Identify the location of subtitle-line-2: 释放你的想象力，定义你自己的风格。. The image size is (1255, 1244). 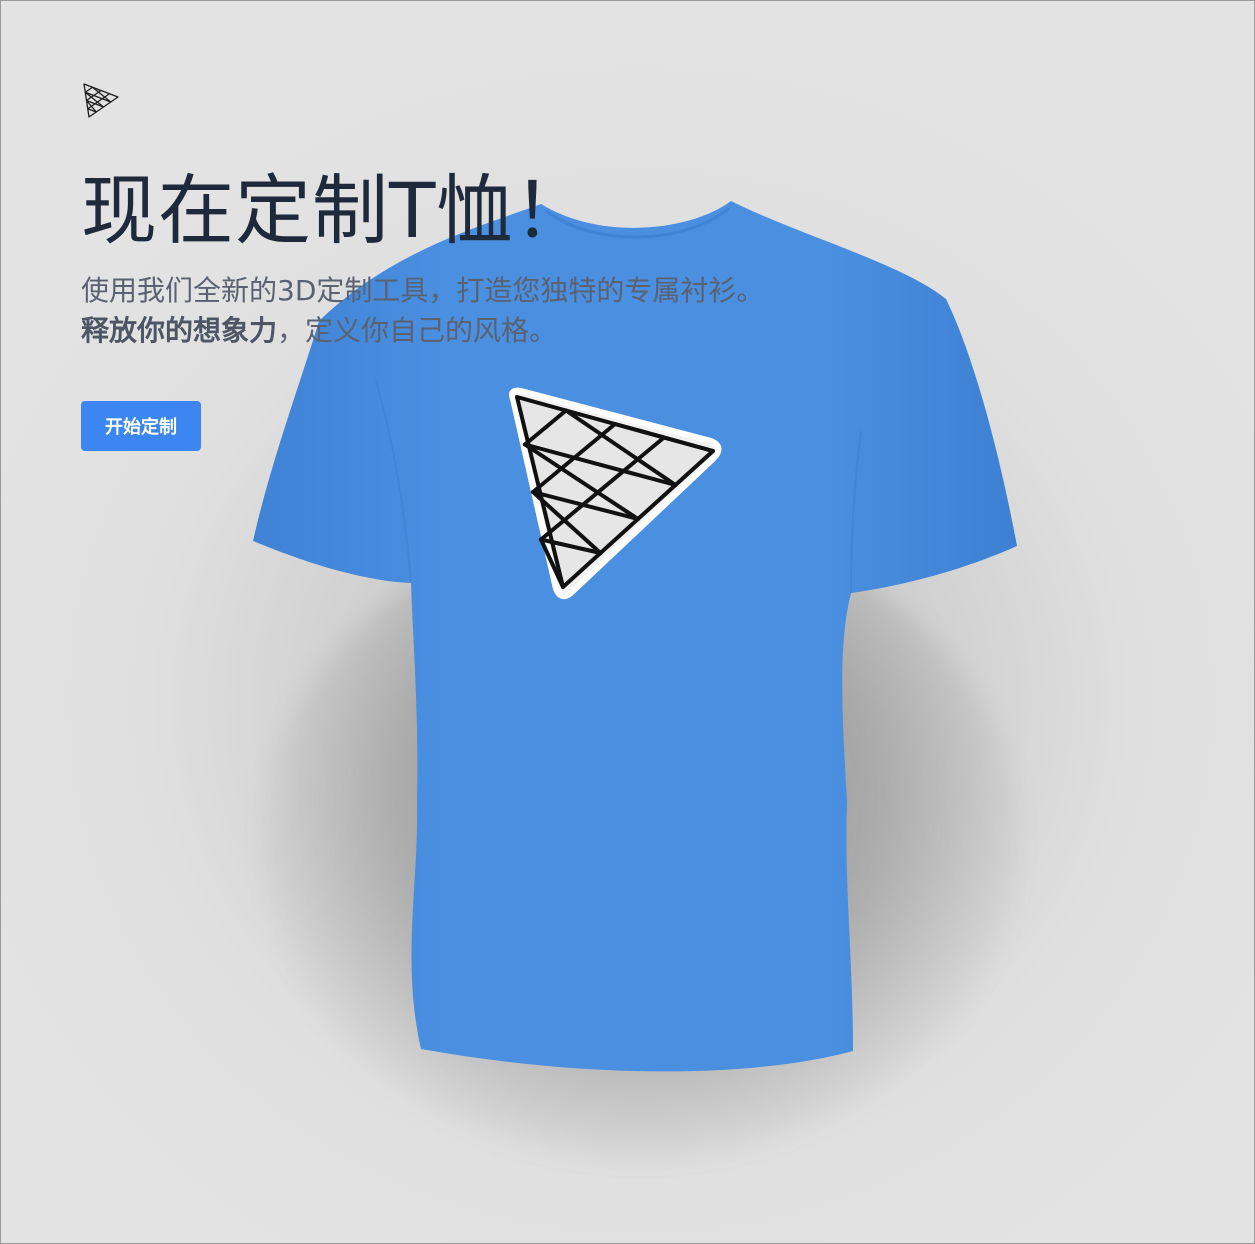
(422, 331).